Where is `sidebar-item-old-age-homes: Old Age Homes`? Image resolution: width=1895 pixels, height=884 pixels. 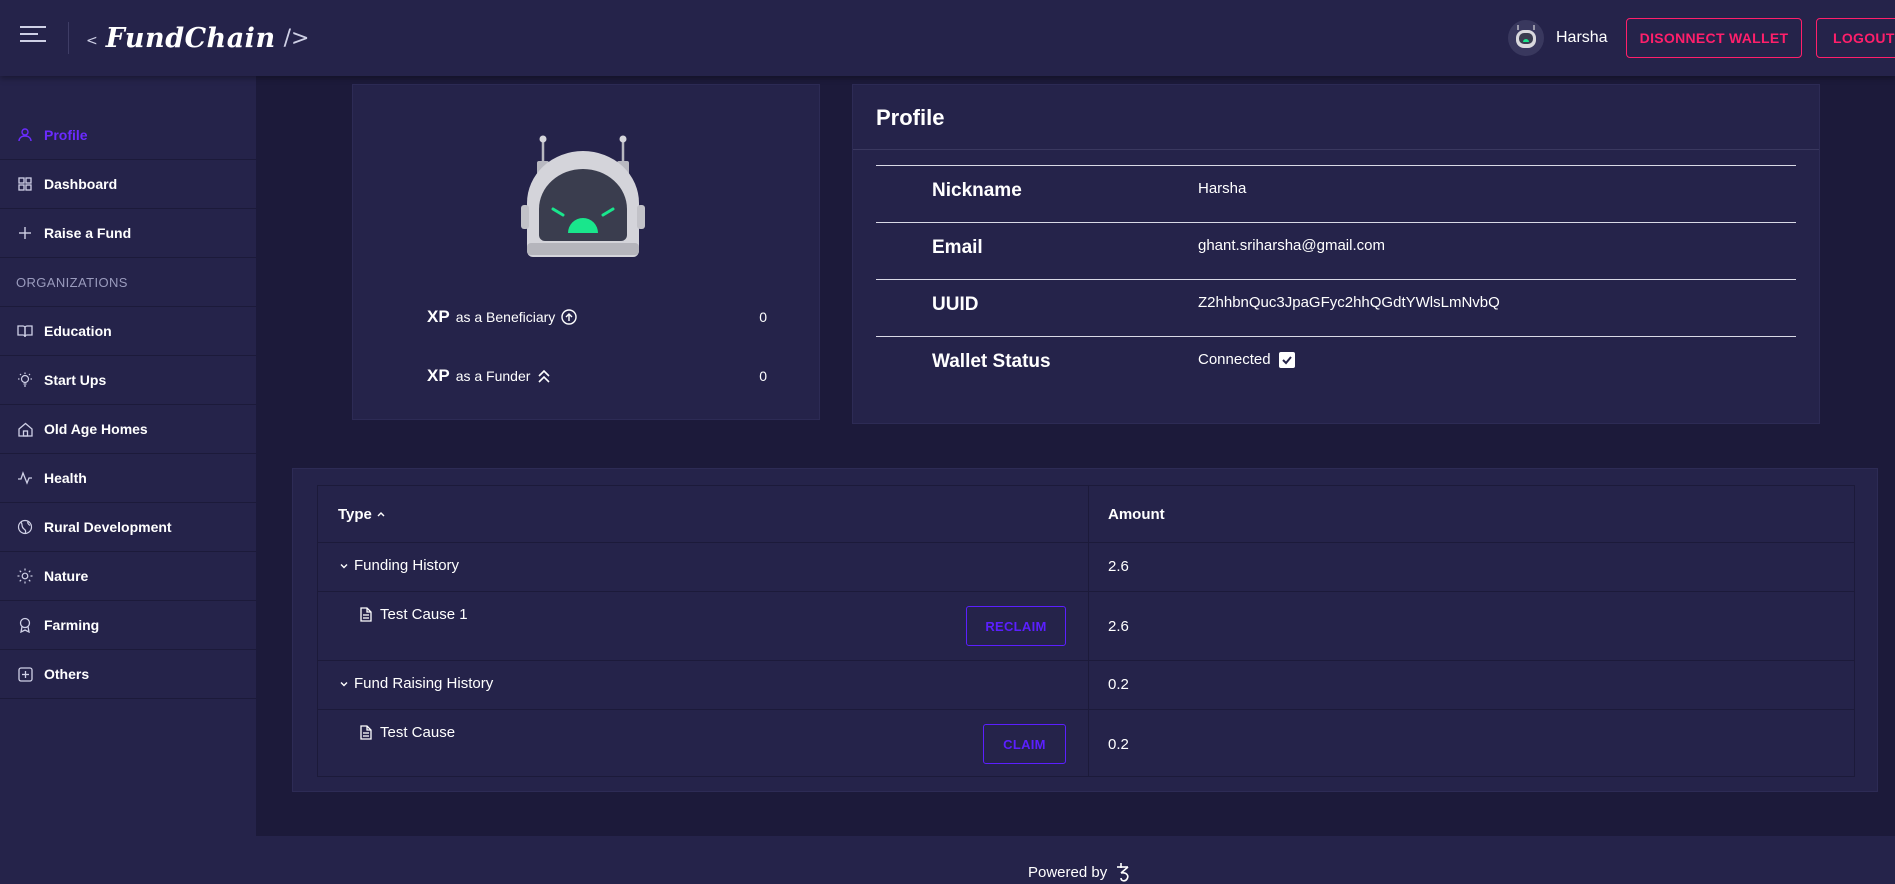 sidebar-item-old-age-homes: Old Age Homes is located at coordinates (128, 429).